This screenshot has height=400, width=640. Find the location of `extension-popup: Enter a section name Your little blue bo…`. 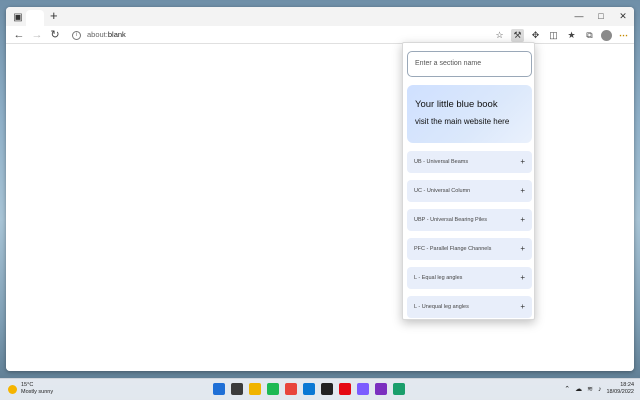

extension-popup: Enter a section name Your little blue bo… is located at coordinates (468, 181).